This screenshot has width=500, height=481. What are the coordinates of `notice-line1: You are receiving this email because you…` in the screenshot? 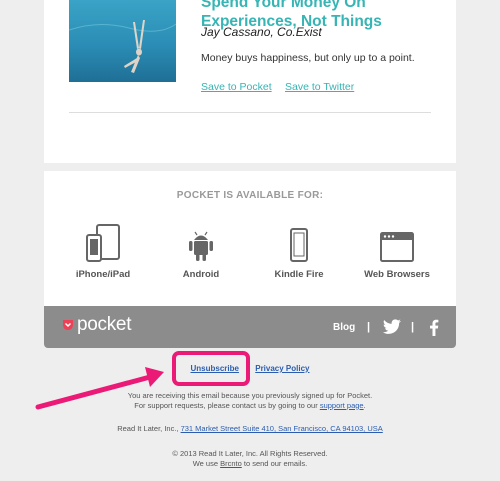 It's located at (250, 395).